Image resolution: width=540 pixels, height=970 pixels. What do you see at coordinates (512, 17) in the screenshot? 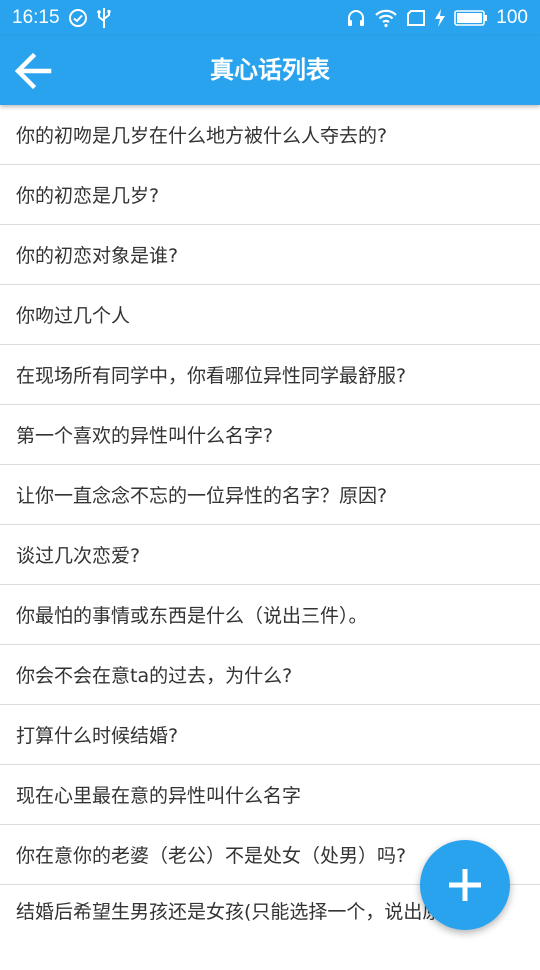
I see `battery-level: 100` at bounding box center [512, 17].